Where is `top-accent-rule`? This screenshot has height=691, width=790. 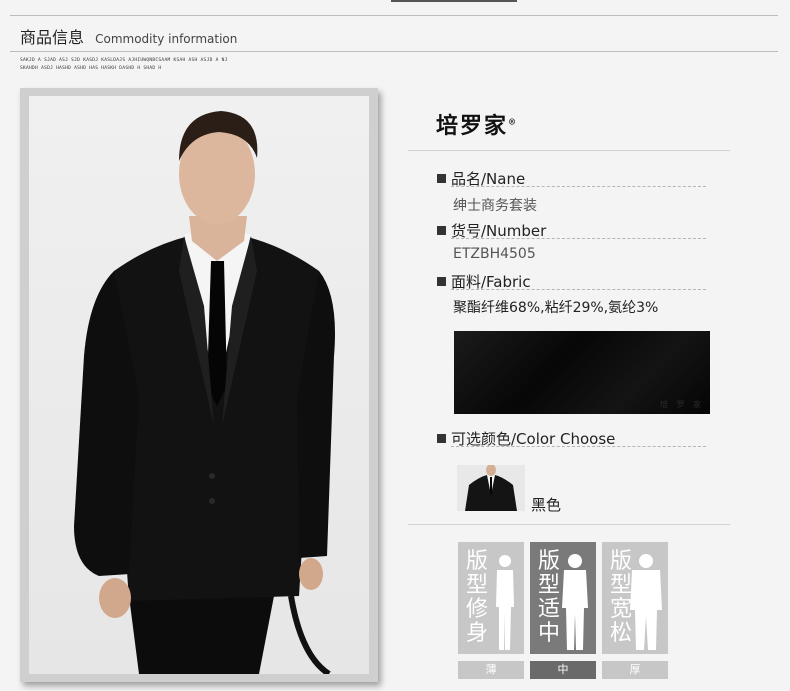
top-accent-rule is located at coordinates (454, 1).